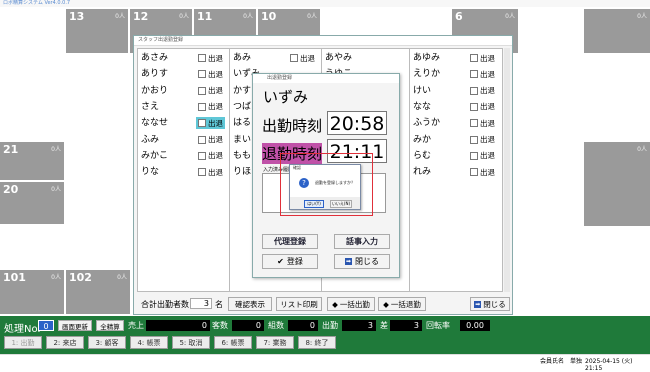 Image resolution: width=650 pixels, height=372 pixels. What do you see at coordinates (22, 329) in the screenshot?
I see `proc-label: 処理No.` at bounding box center [22, 329].